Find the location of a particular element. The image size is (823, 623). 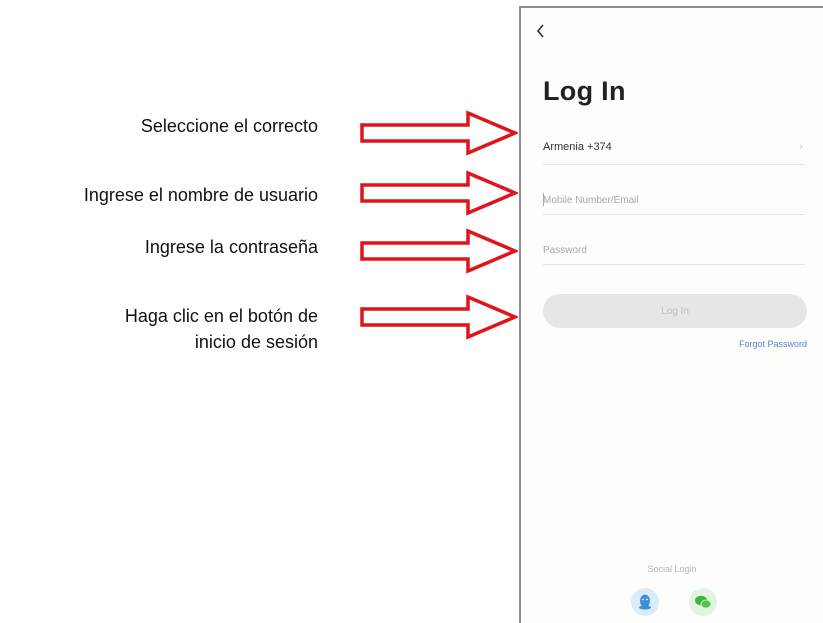

page-title: Log In is located at coordinates (584, 91).